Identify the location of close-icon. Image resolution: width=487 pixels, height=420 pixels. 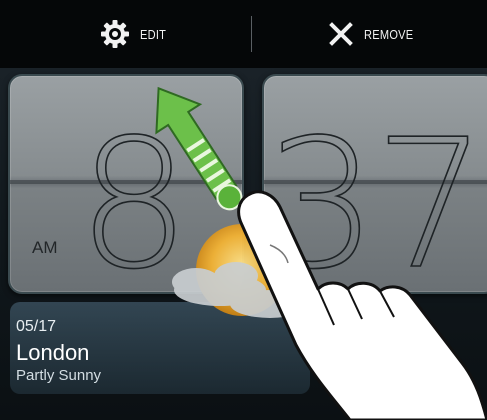
(341, 34).